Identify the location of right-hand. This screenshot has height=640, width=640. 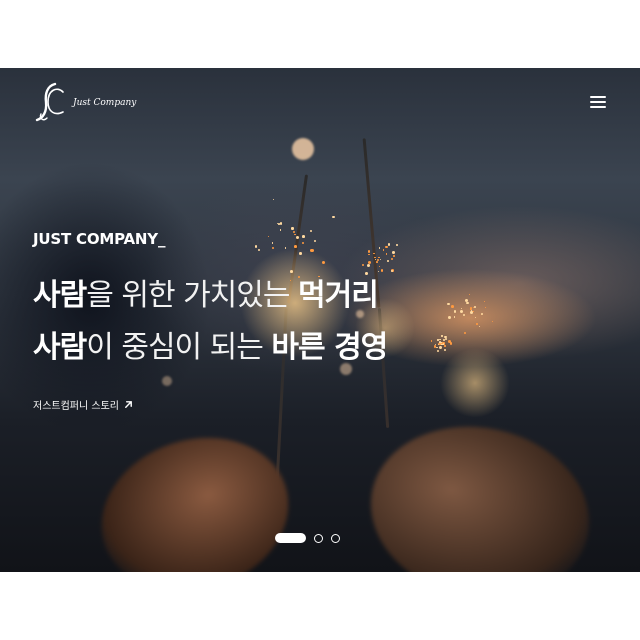
(480, 489).